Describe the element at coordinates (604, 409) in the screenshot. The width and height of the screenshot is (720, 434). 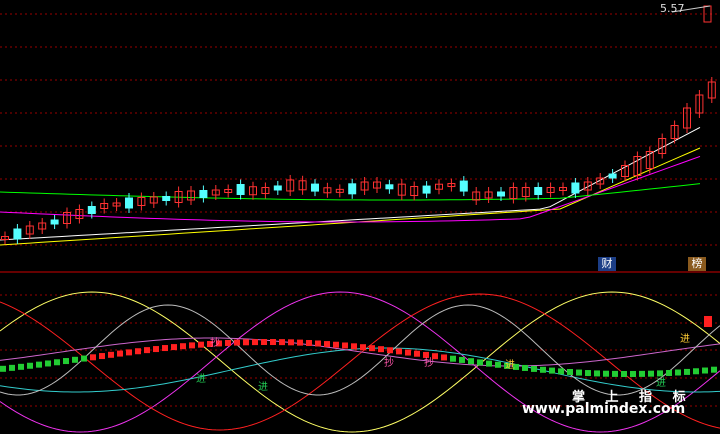
I see `watermark-url: www.palmindex.com` at that location.